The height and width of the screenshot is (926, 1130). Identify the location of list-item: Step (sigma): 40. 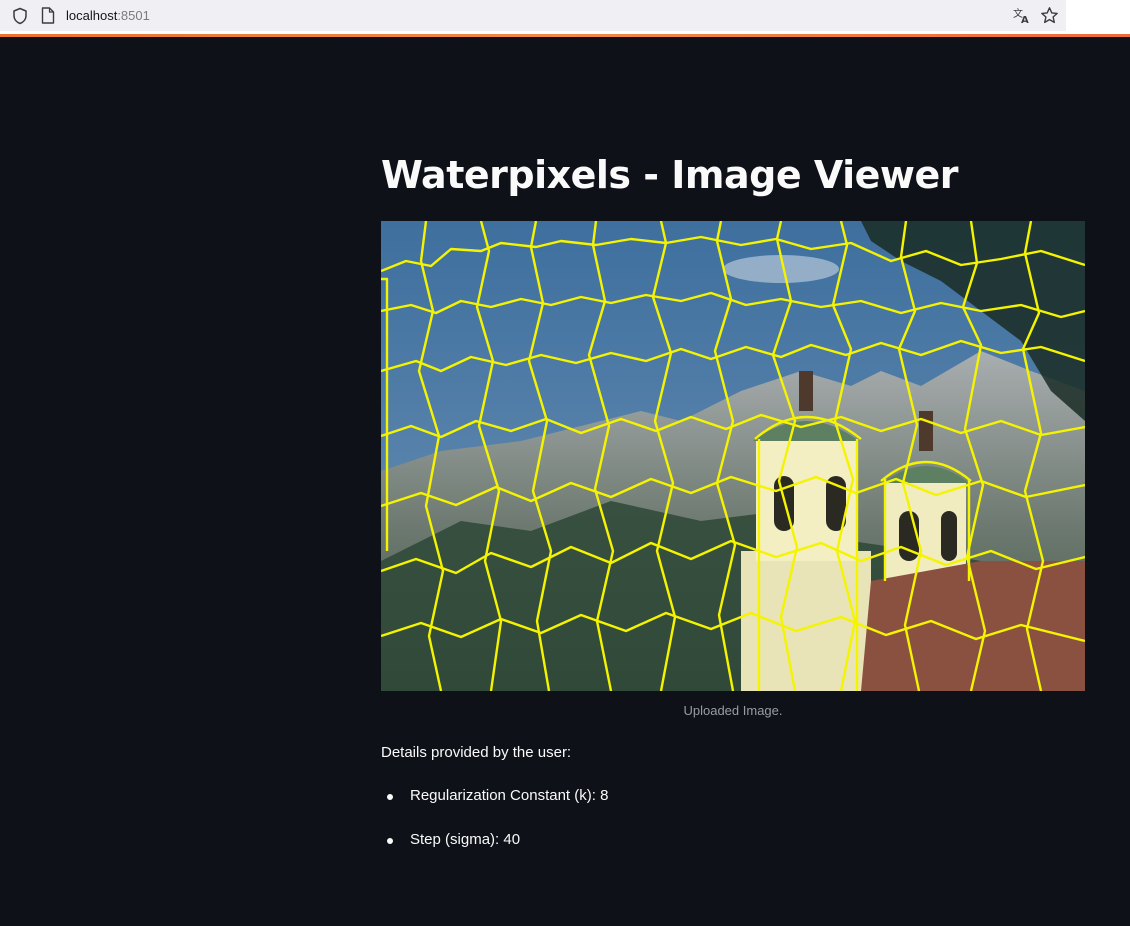
(494, 853).